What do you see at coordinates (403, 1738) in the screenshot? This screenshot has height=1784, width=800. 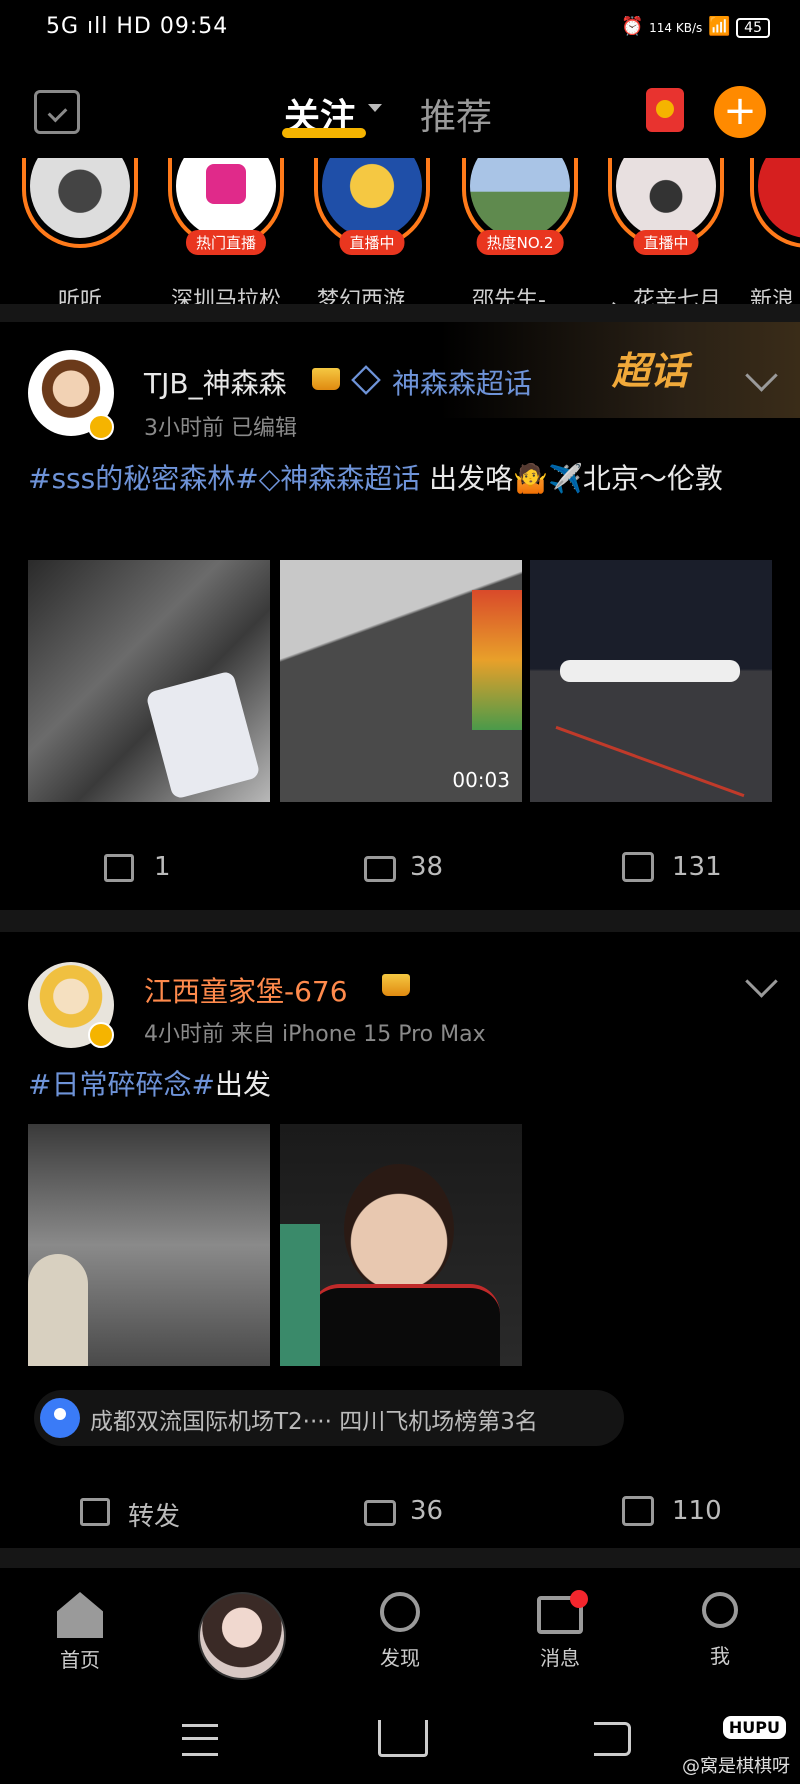 I see `home-nav-icon` at bounding box center [403, 1738].